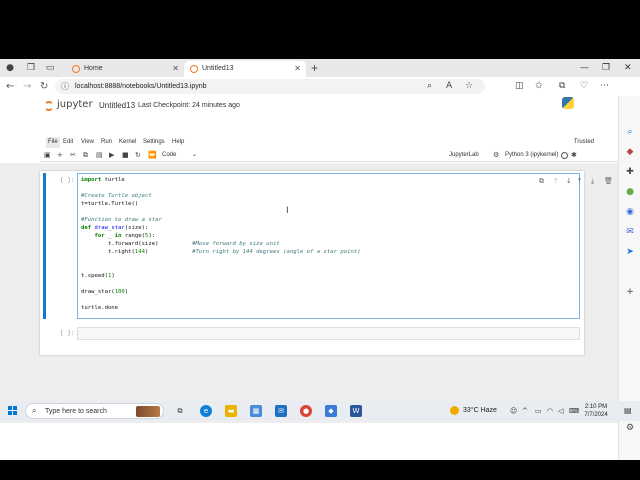 The width and height of the screenshot is (640, 480). Describe the element at coordinates (10, 68) in the screenshot. I see `profile-icon: ●` at that location.